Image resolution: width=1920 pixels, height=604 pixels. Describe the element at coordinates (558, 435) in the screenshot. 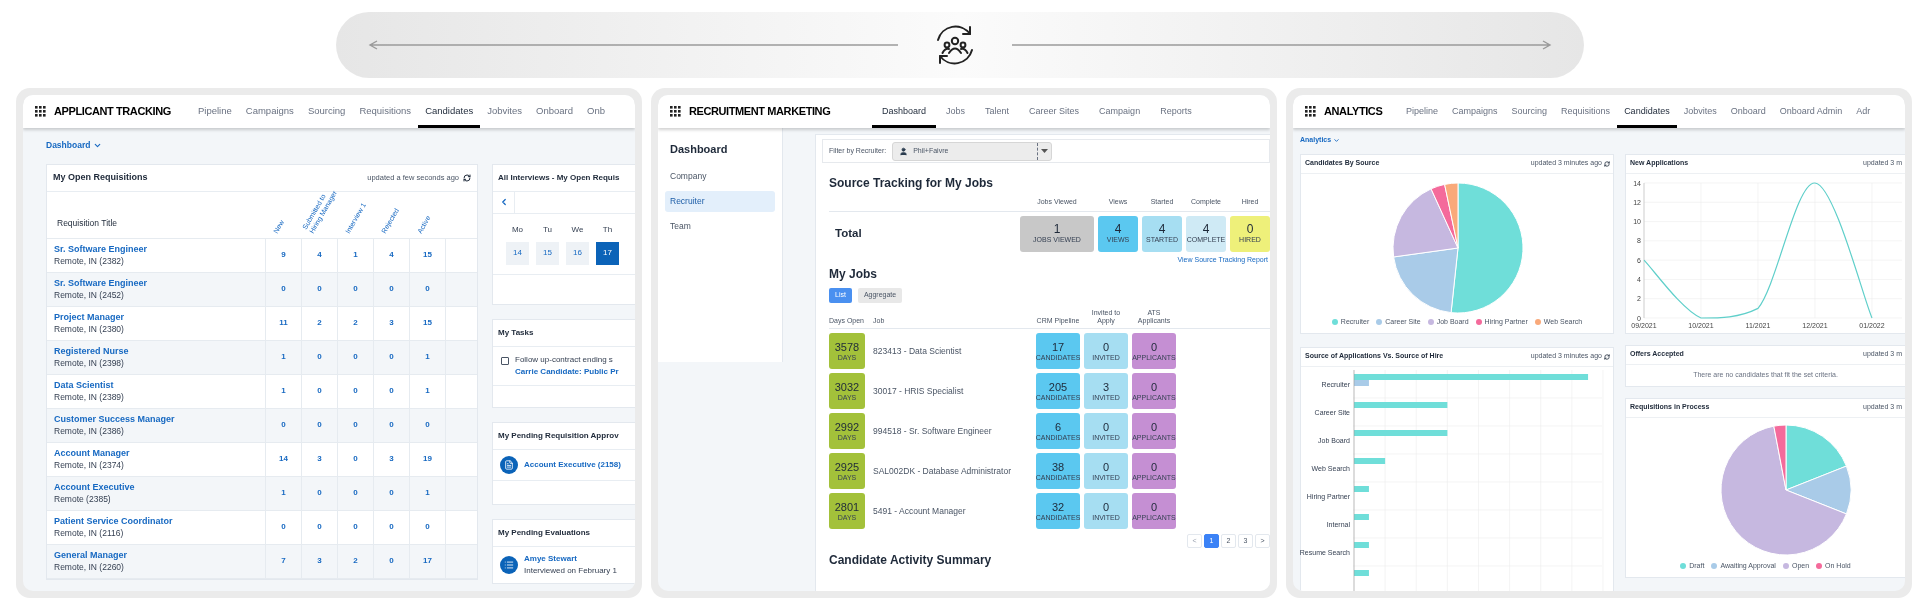

I see `card-title: My Pending Requisition Approv` at that location.